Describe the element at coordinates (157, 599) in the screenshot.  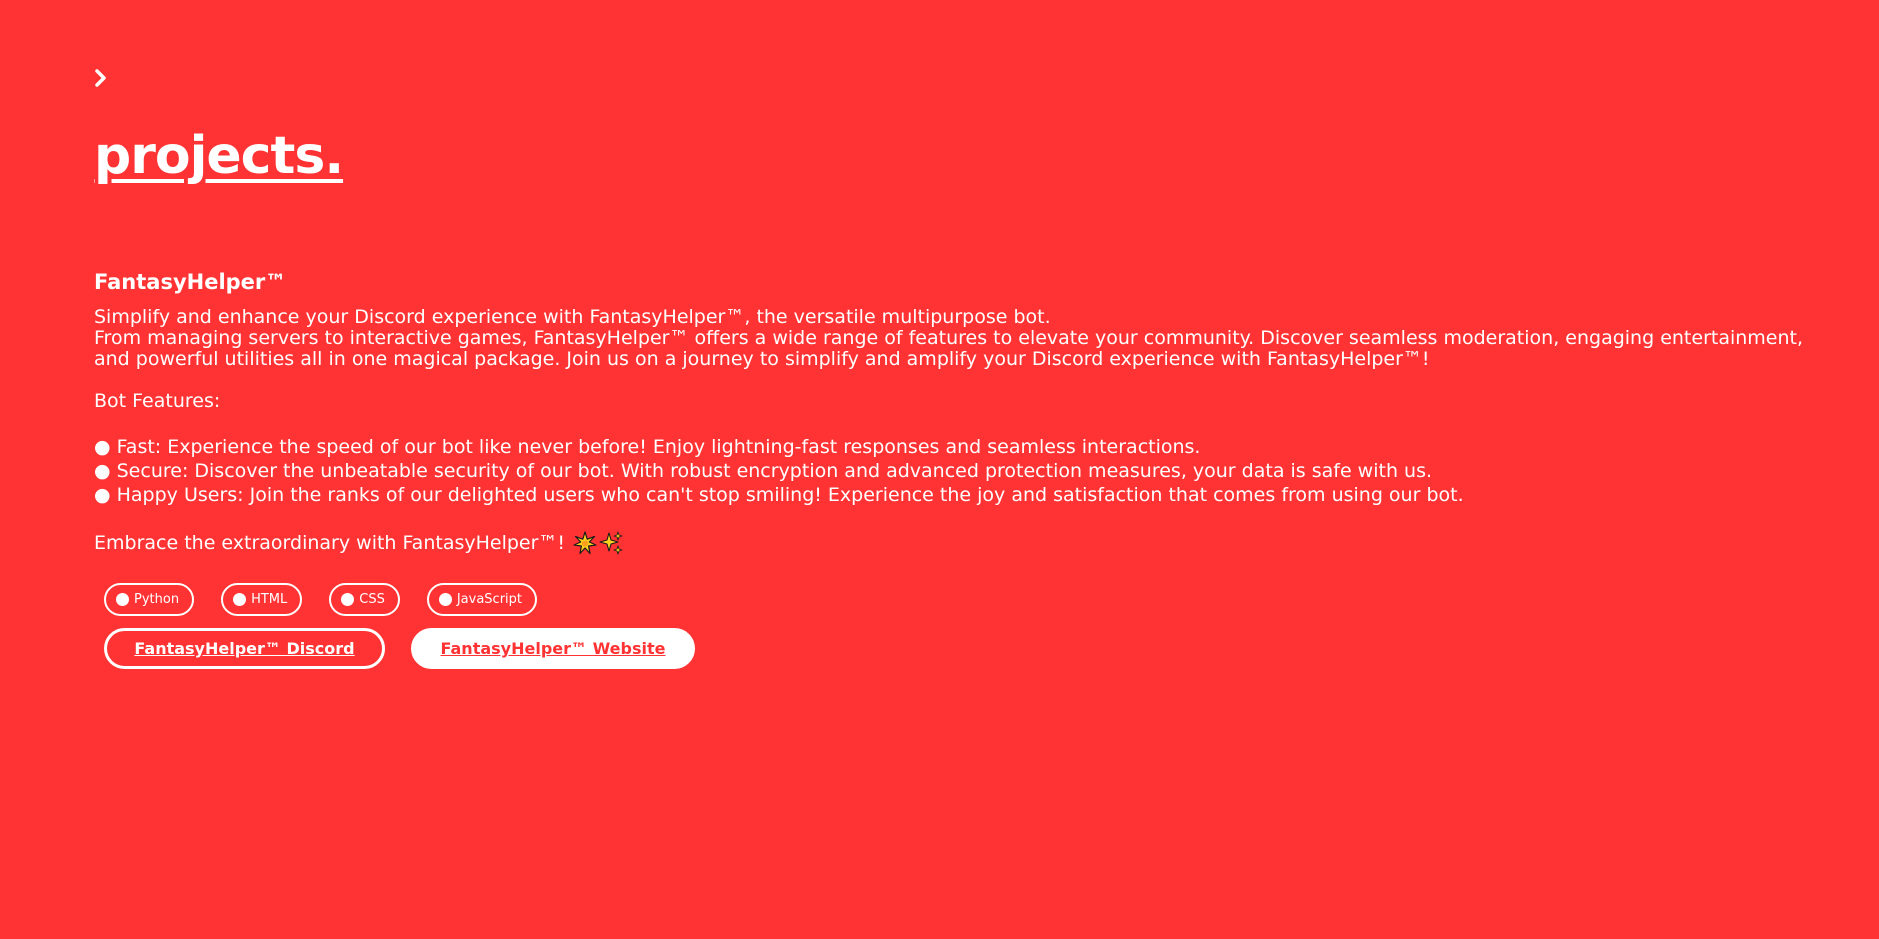
I see `tag-label: Python` at that location.